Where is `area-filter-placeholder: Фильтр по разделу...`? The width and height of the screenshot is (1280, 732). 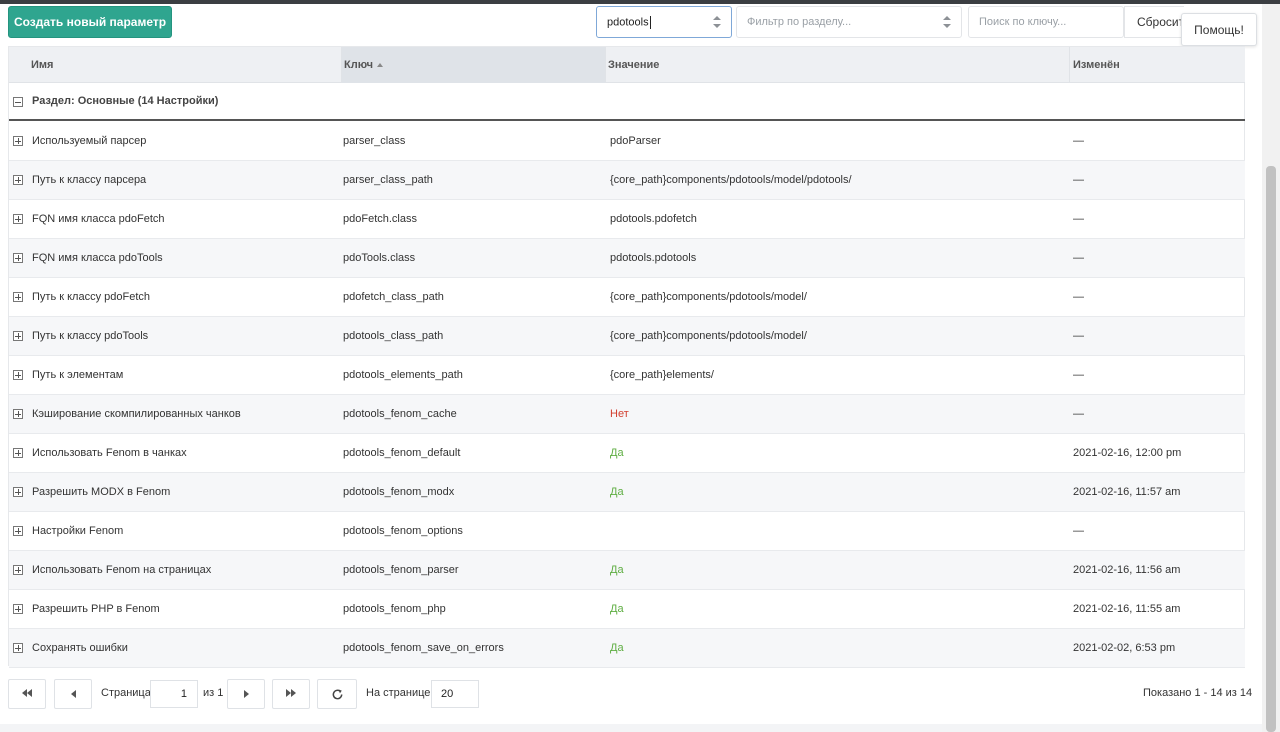
area-filter-placeholder: Фильтр по разделу... is located at coordinates (799, 22).